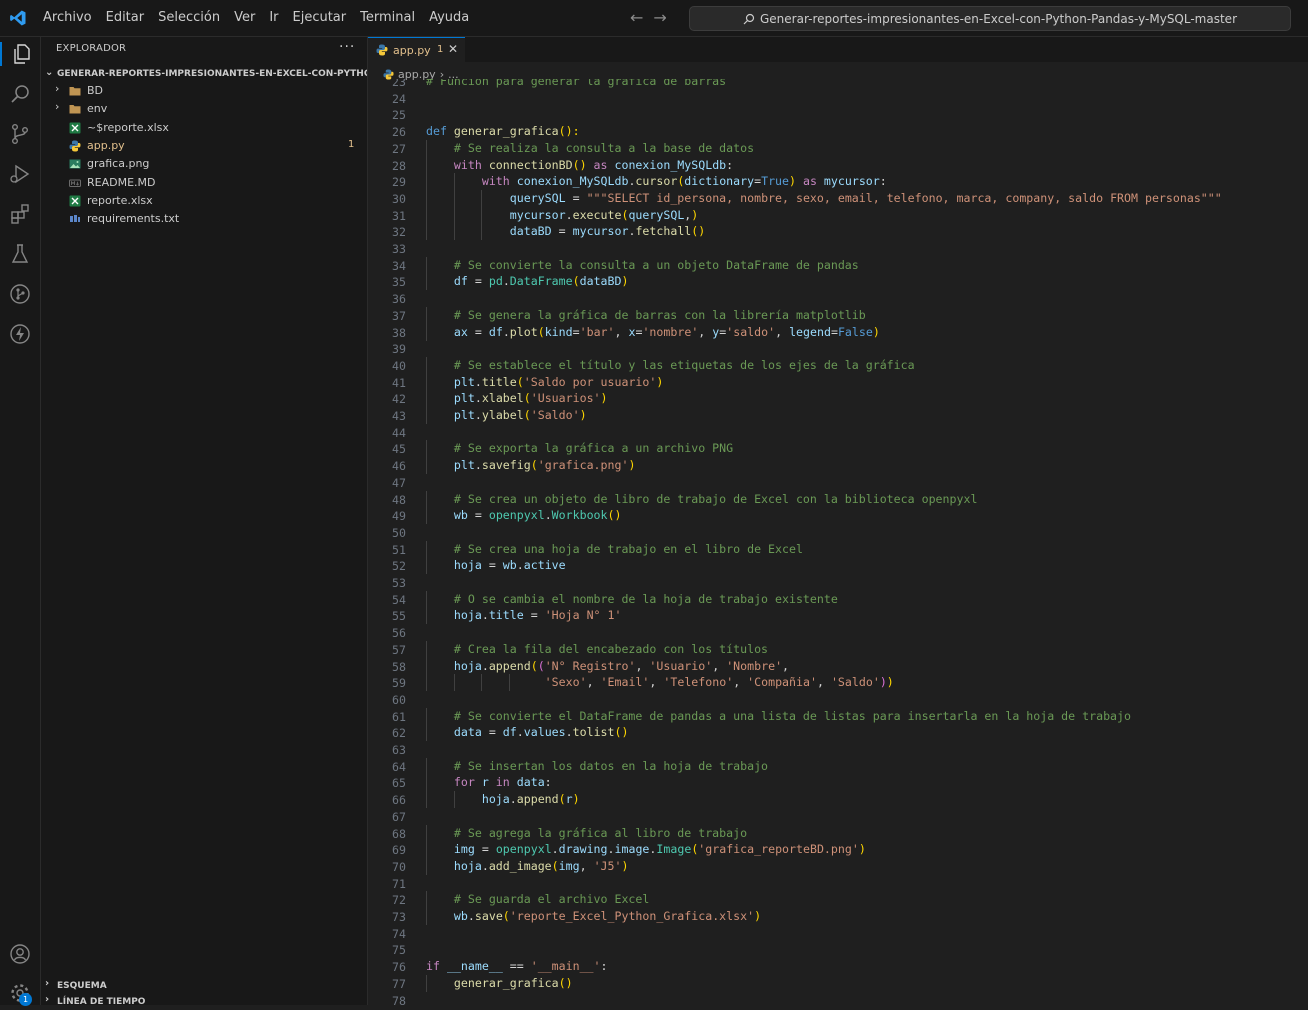  I want to click on code-line: 44, so click(838, 432).